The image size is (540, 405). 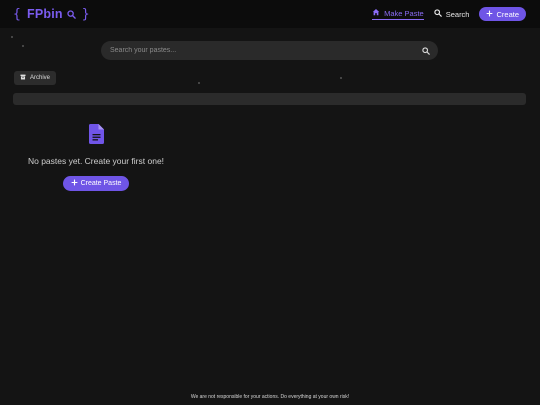 What do you see at coordinates (17, 14) in the screenshot?
I see `logo-brace-open: {` at bounding box center [17, 14].